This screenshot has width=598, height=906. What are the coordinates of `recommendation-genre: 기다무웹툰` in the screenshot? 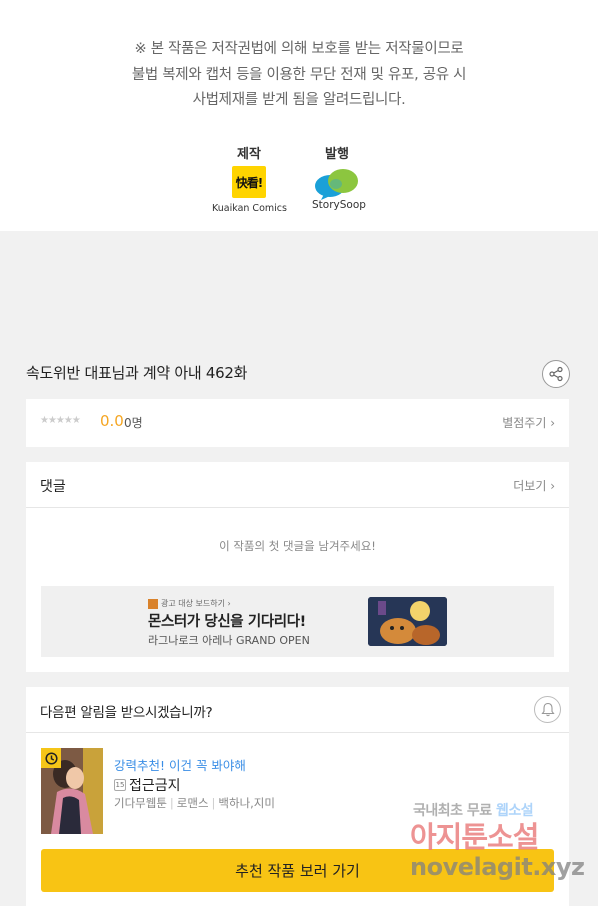 It's located at (140, 803).